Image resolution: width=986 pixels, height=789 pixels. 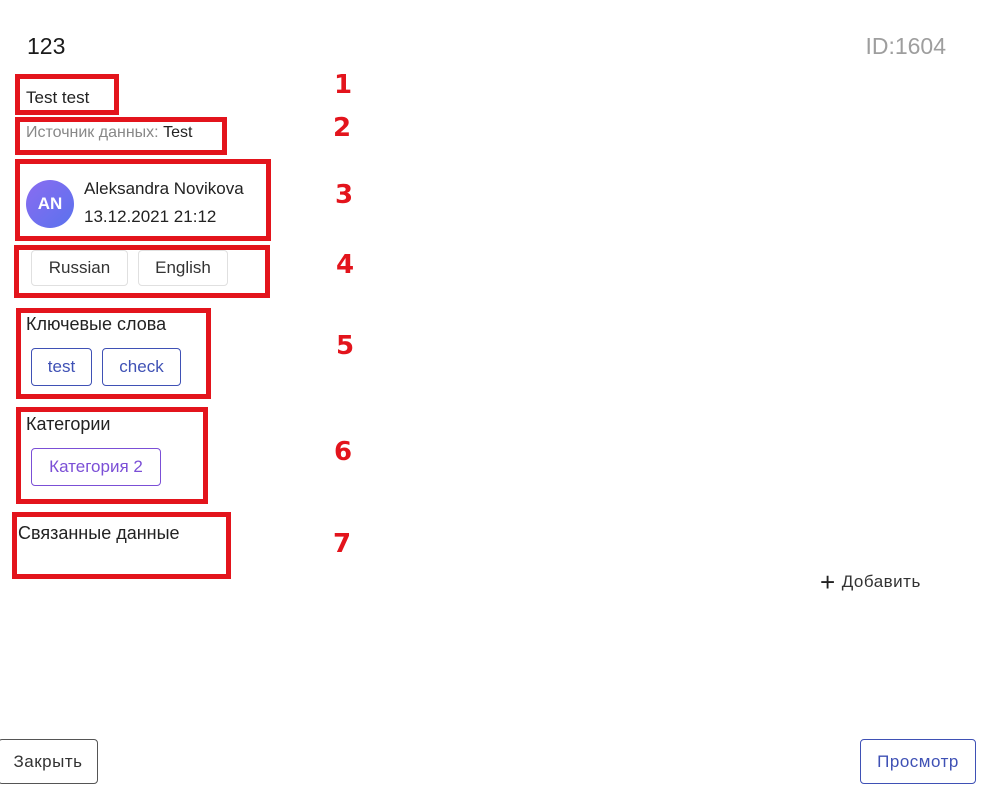 I want to click on annotation-number-6: 6, so click(x=343, y=452).